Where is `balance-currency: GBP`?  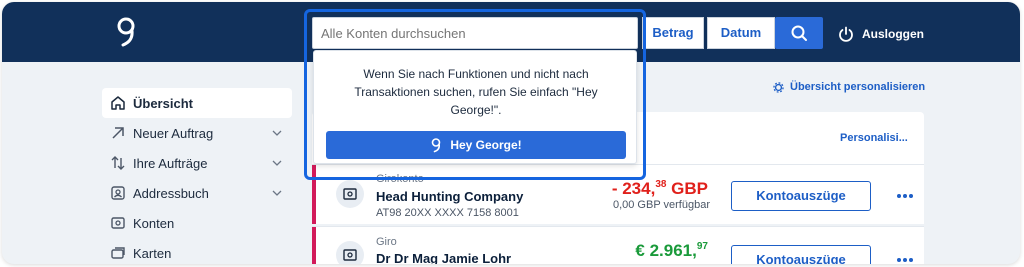 balance-currency: GBP is located at coordinates (687, 188).